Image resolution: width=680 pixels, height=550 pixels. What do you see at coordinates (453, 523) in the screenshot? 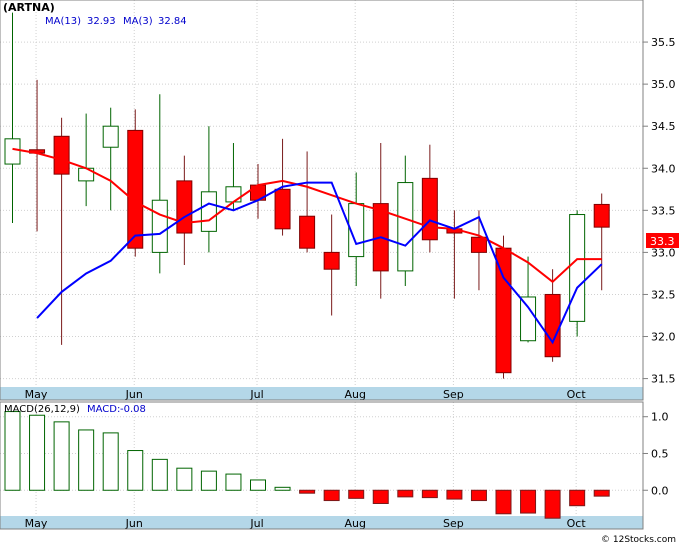
I see `macd-xtick-label: Sep` at bounding box center [453, 523].